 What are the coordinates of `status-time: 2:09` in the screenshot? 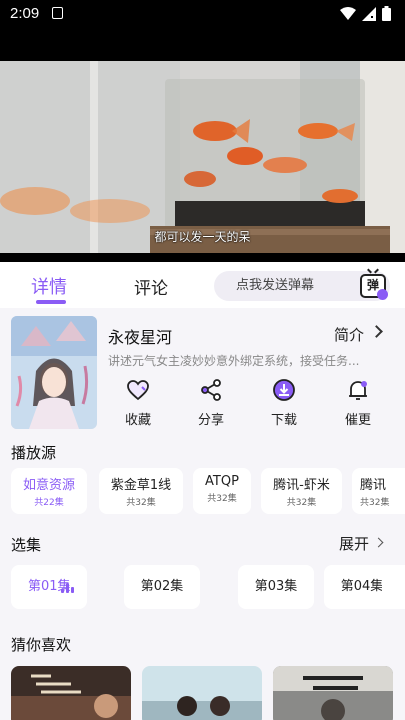 It's located at (25, 13).